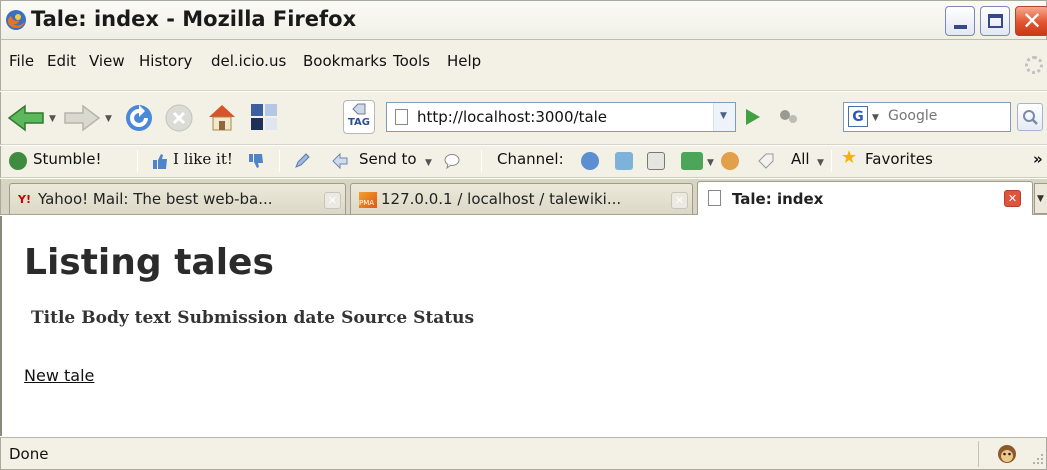 The height and width of the screenshot is (470, 1047). I want to click on tab-yahoo-mail: Y! Yahoo! Mail: The best web-ba... ✕, so click(177, 198).